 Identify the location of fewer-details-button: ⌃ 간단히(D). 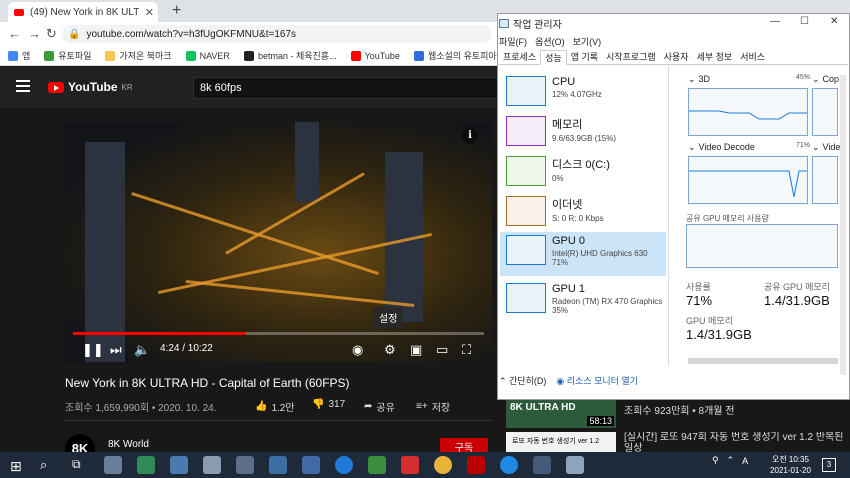
(522, 380).